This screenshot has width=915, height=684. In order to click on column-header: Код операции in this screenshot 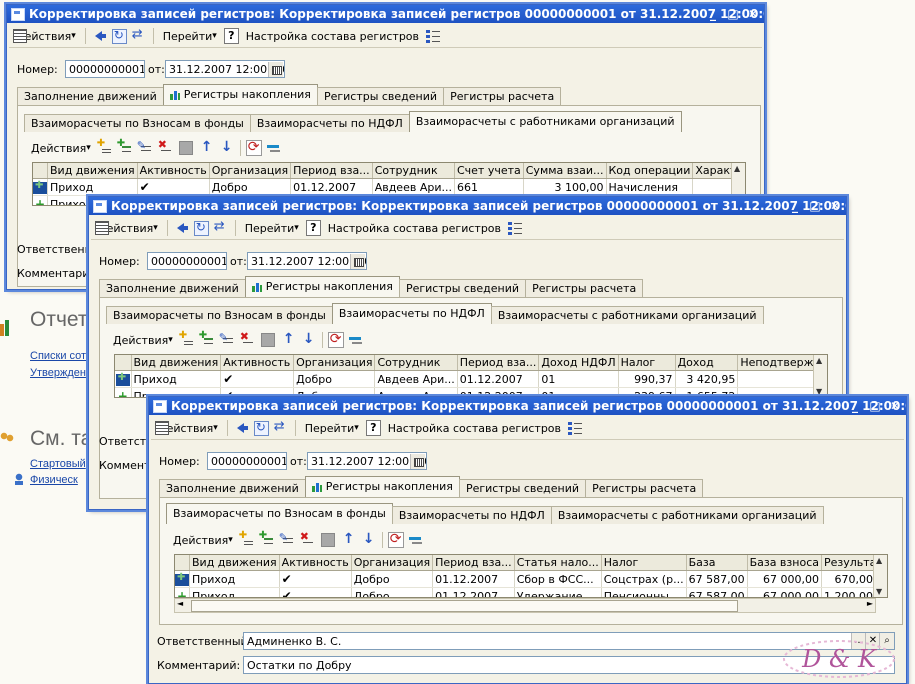, I will do `click(650, 171)`.